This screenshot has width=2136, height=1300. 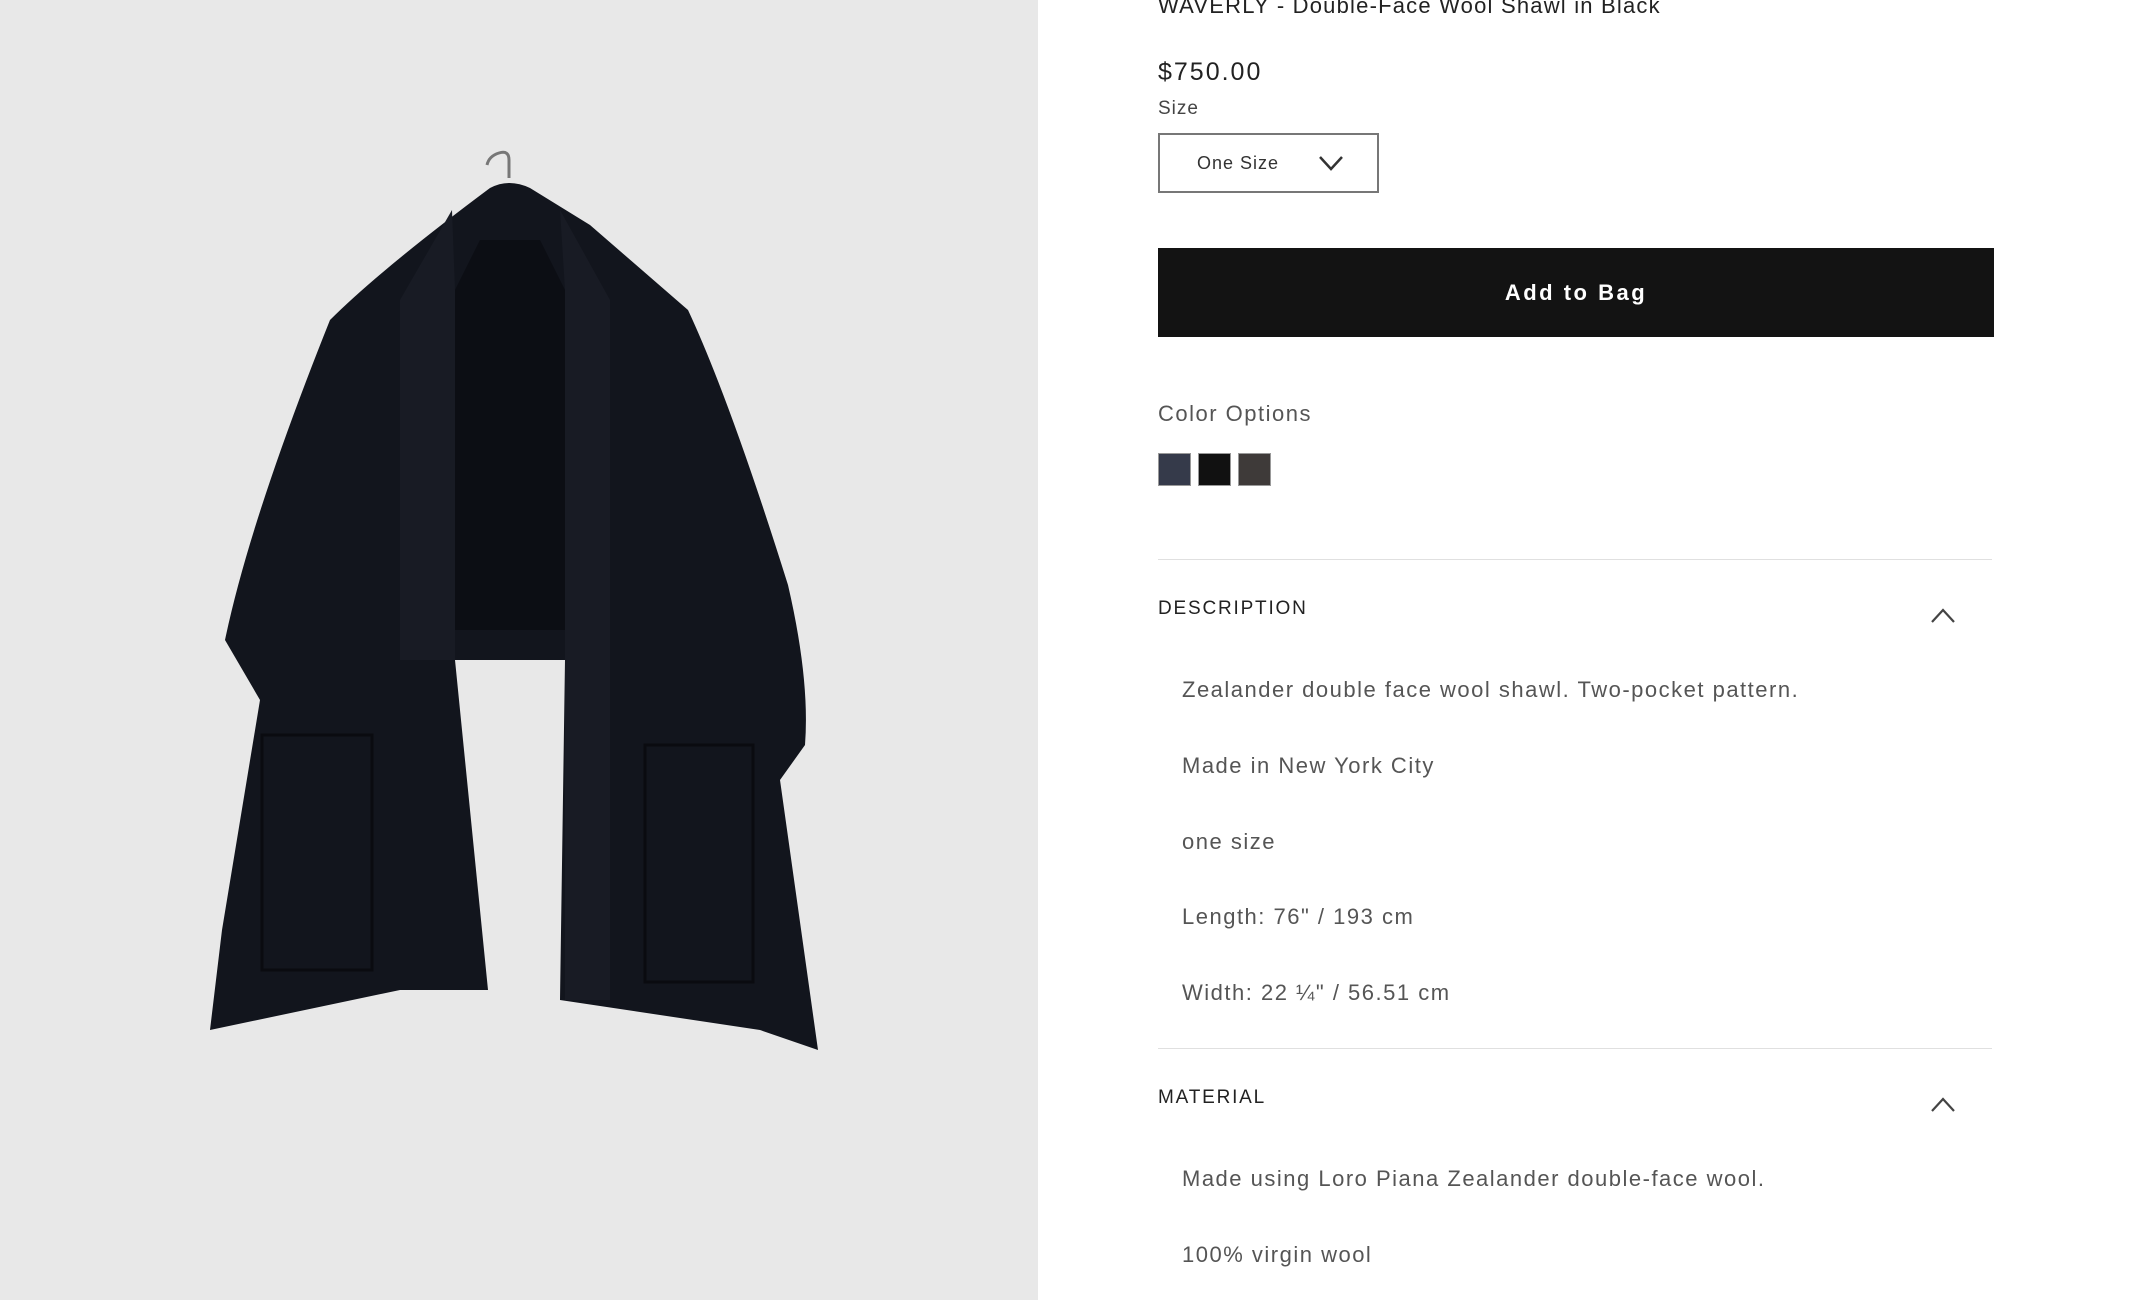 What do you see at coordinates (1308, 765) in the screenshot?
I see `description-line: Made in New York City` at bounding box center [1308, 765].